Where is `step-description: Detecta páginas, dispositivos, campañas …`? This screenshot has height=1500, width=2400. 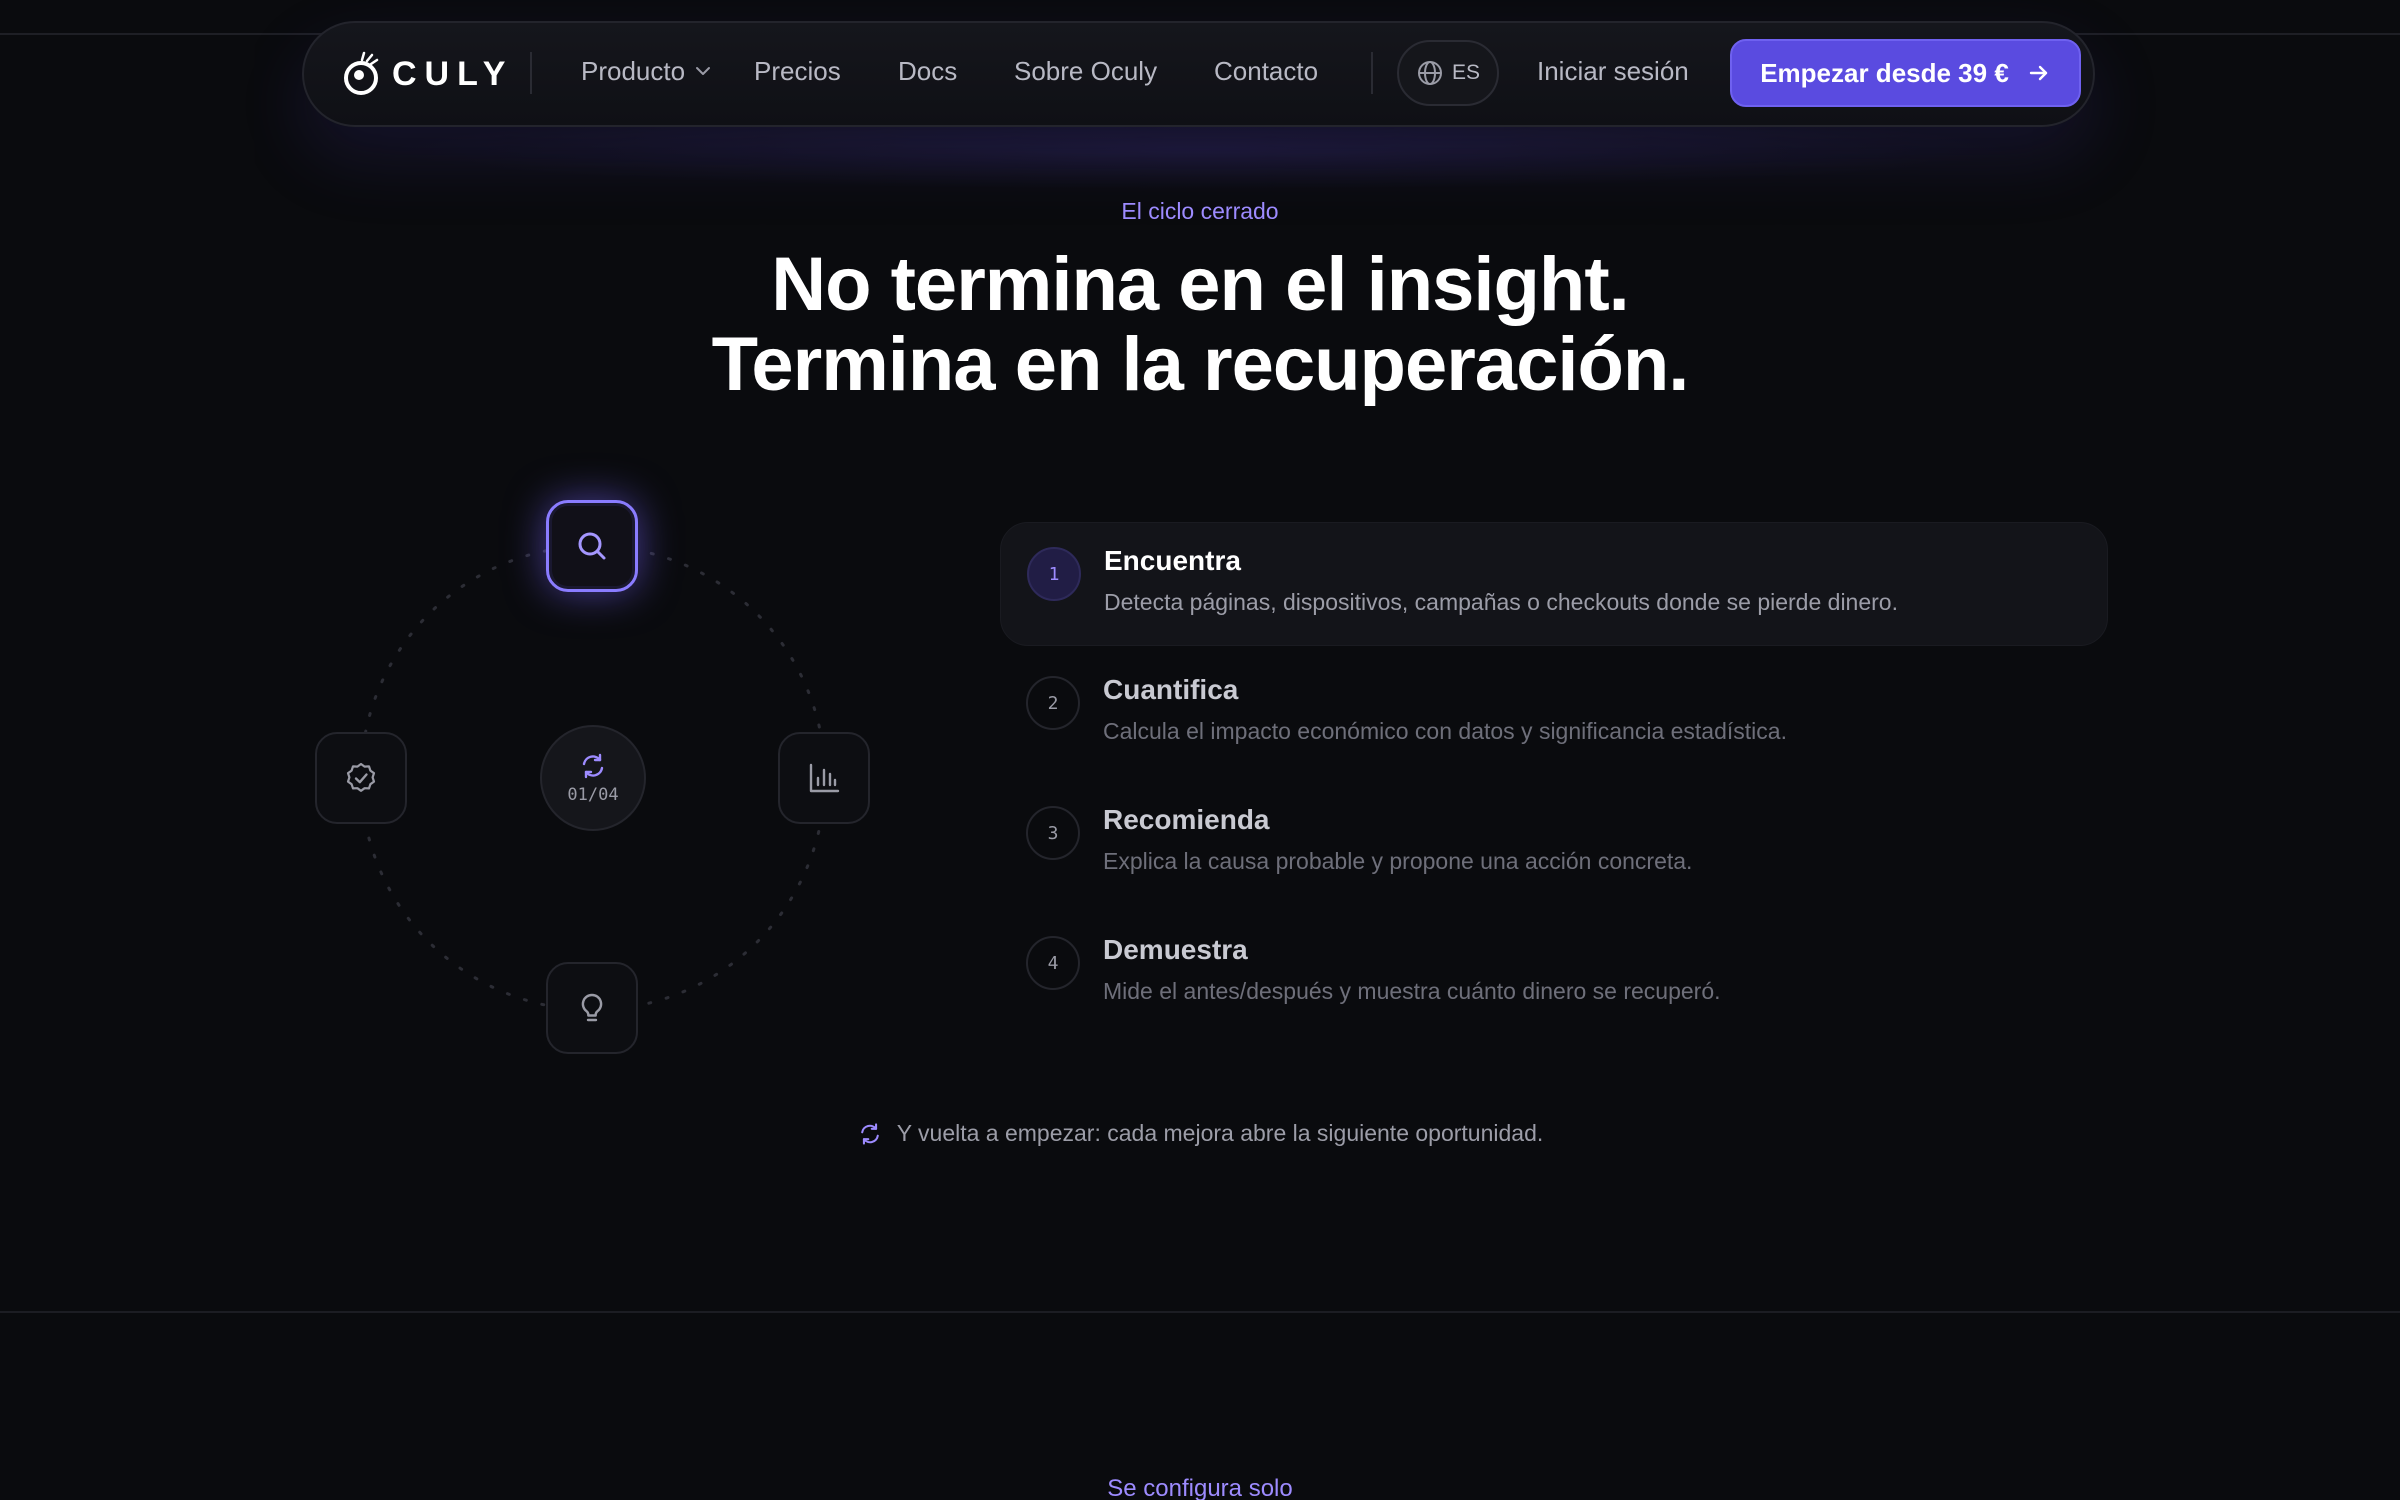
step-description: Detecta páginas, dispositivos, campañas … is located at coordinates (1501, 602).